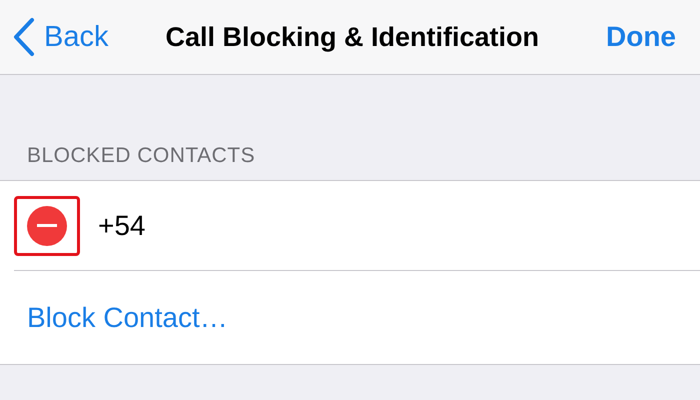 The height and width of the screenshot is (400, 700). What do you see at coordinates (122, 226) in the screenshot?
I see `phone-number: +54` at bounding box center [122, 226].